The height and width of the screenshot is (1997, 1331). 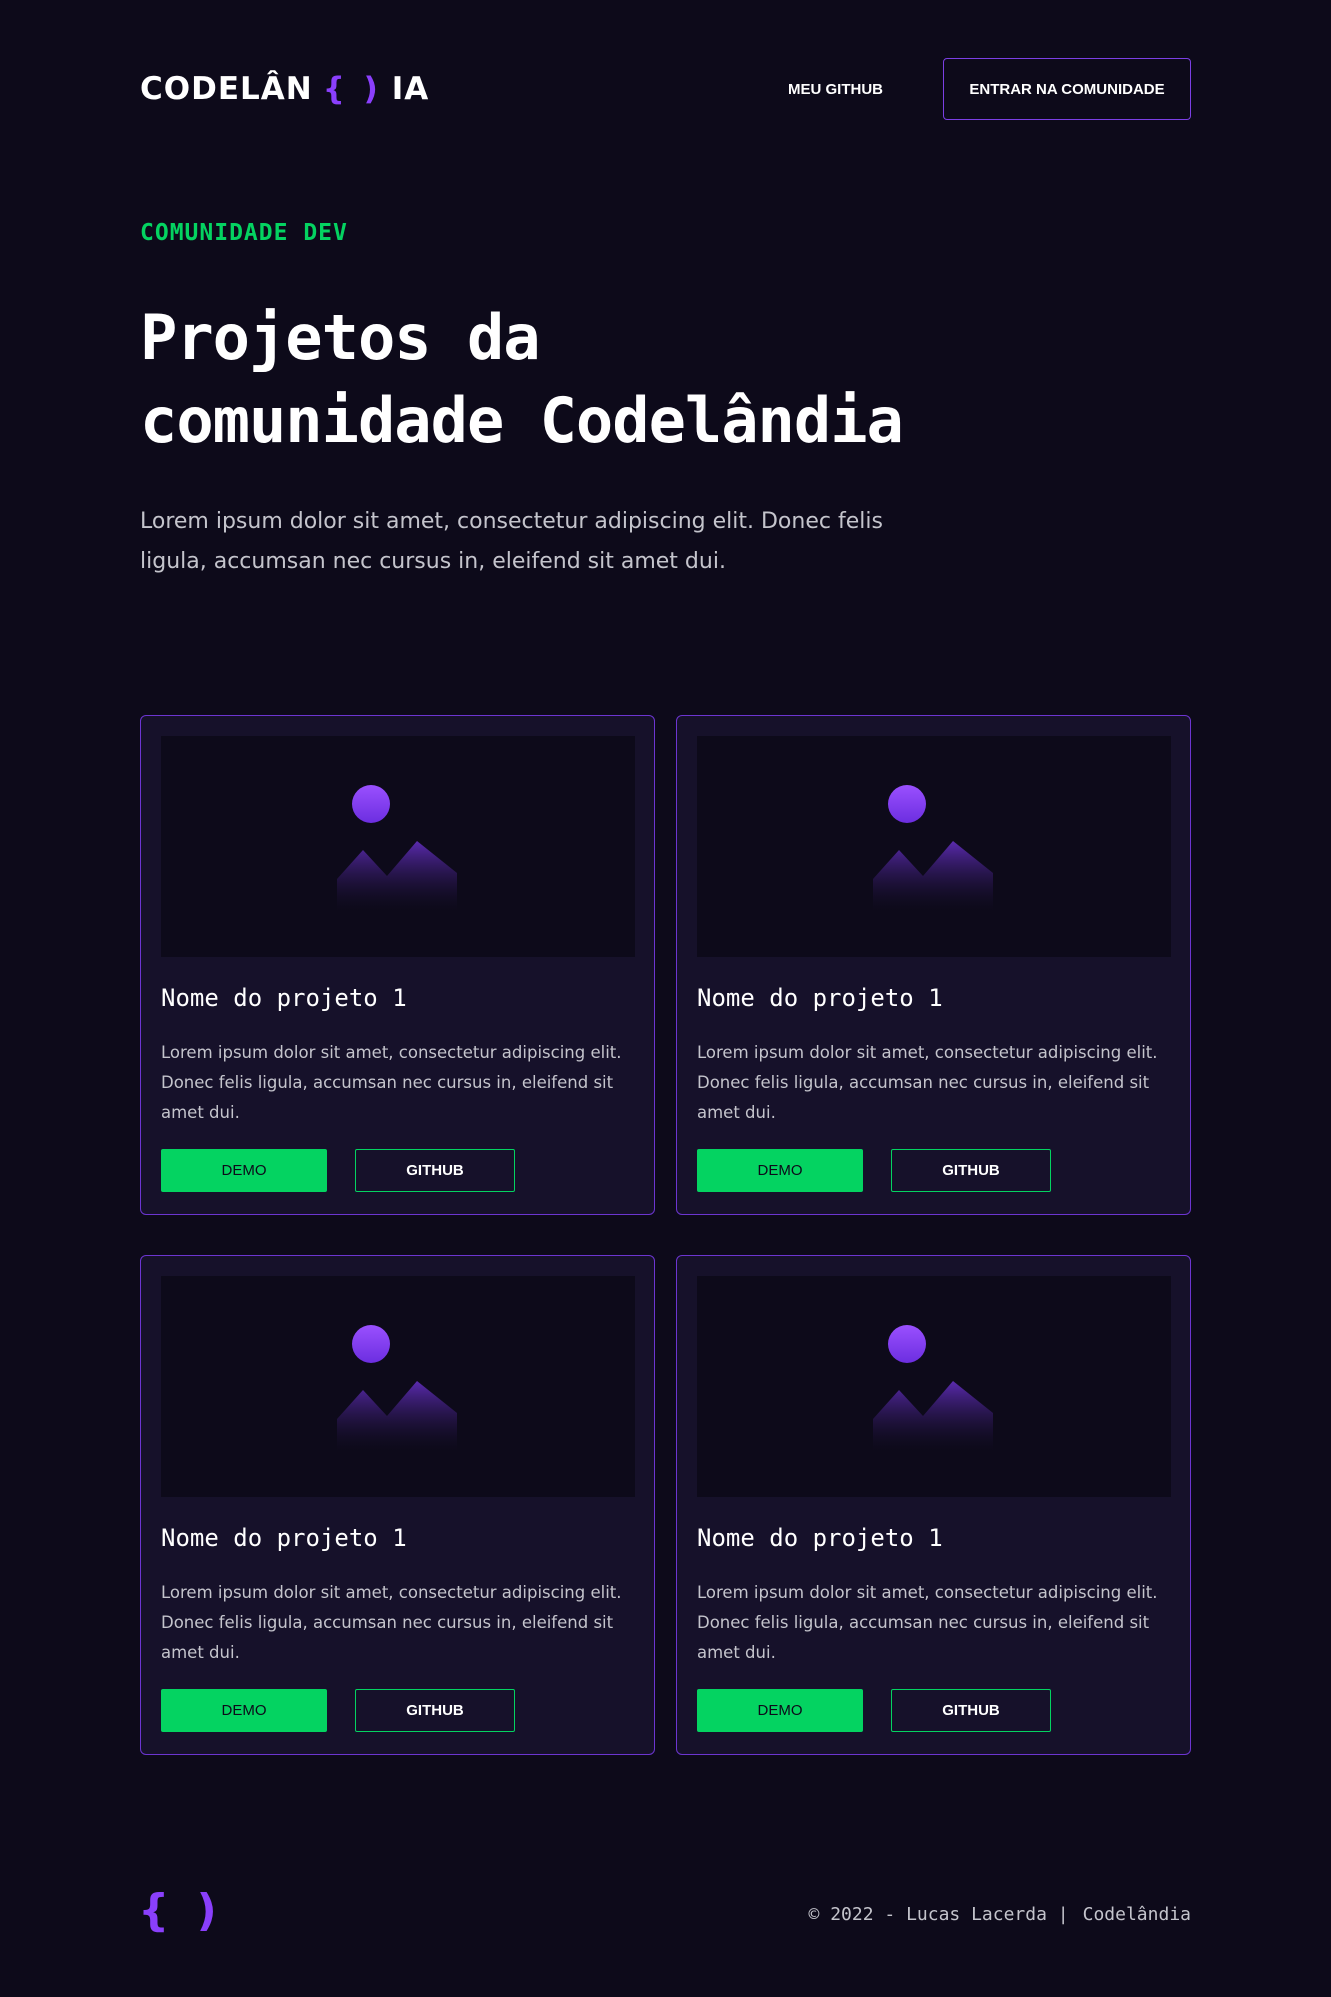 What do you see at coordinates (244, 233) in the screenshot?
I see `hero-eyebrow: COMUNIDADE DEV` at bounding box center [244, 233].